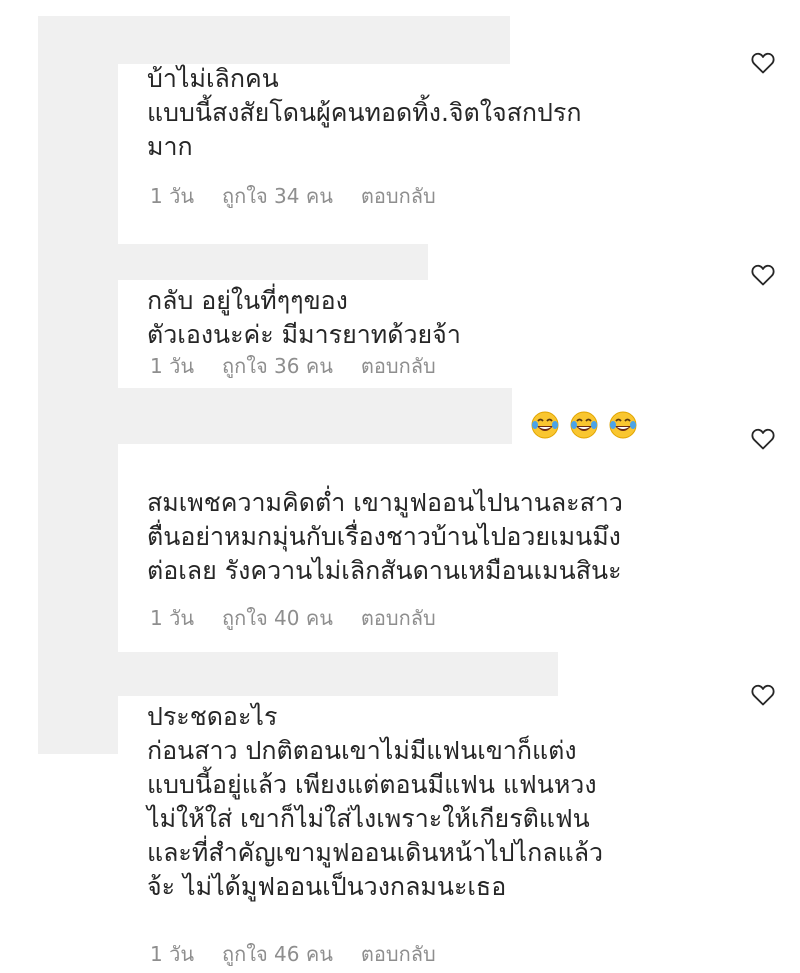 The height and width of the screenshot is (973, 800). I want to click on comment-meta-3: 1 วัน ถูกใจ 40 คน ตอบกลับ, so click(293, 618).